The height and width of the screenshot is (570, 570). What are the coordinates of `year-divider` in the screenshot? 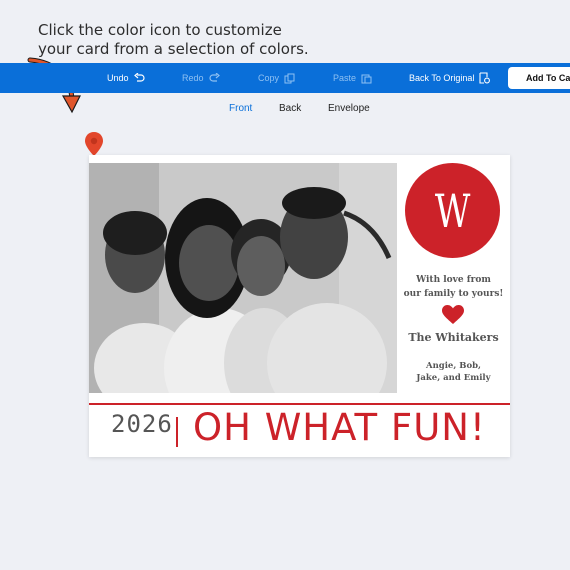 It's located at (177, 432).